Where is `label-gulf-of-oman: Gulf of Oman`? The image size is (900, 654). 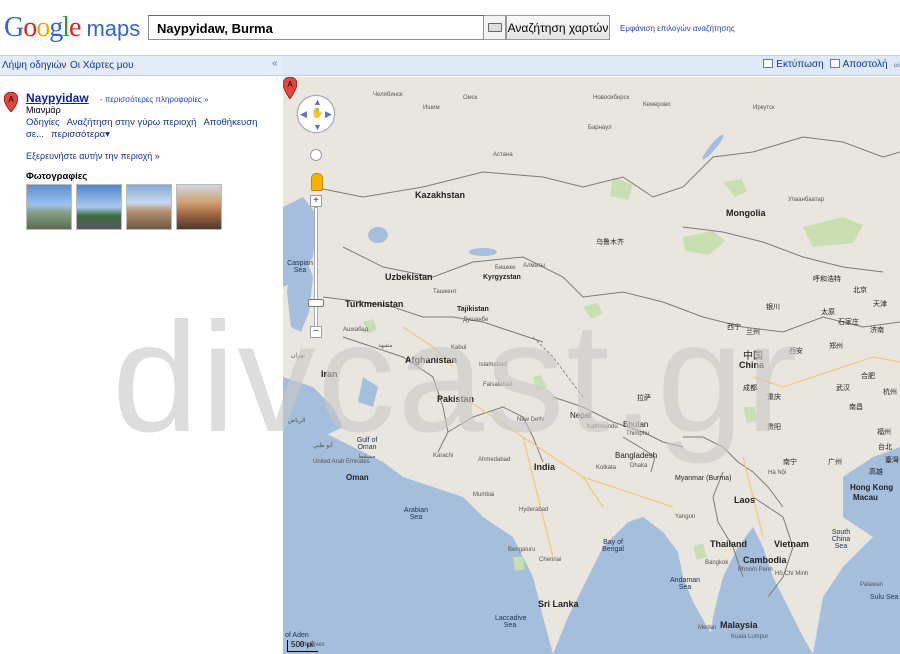 label-gulf-of-oman: Gulf of Oman is located at coordinates (367, 444).